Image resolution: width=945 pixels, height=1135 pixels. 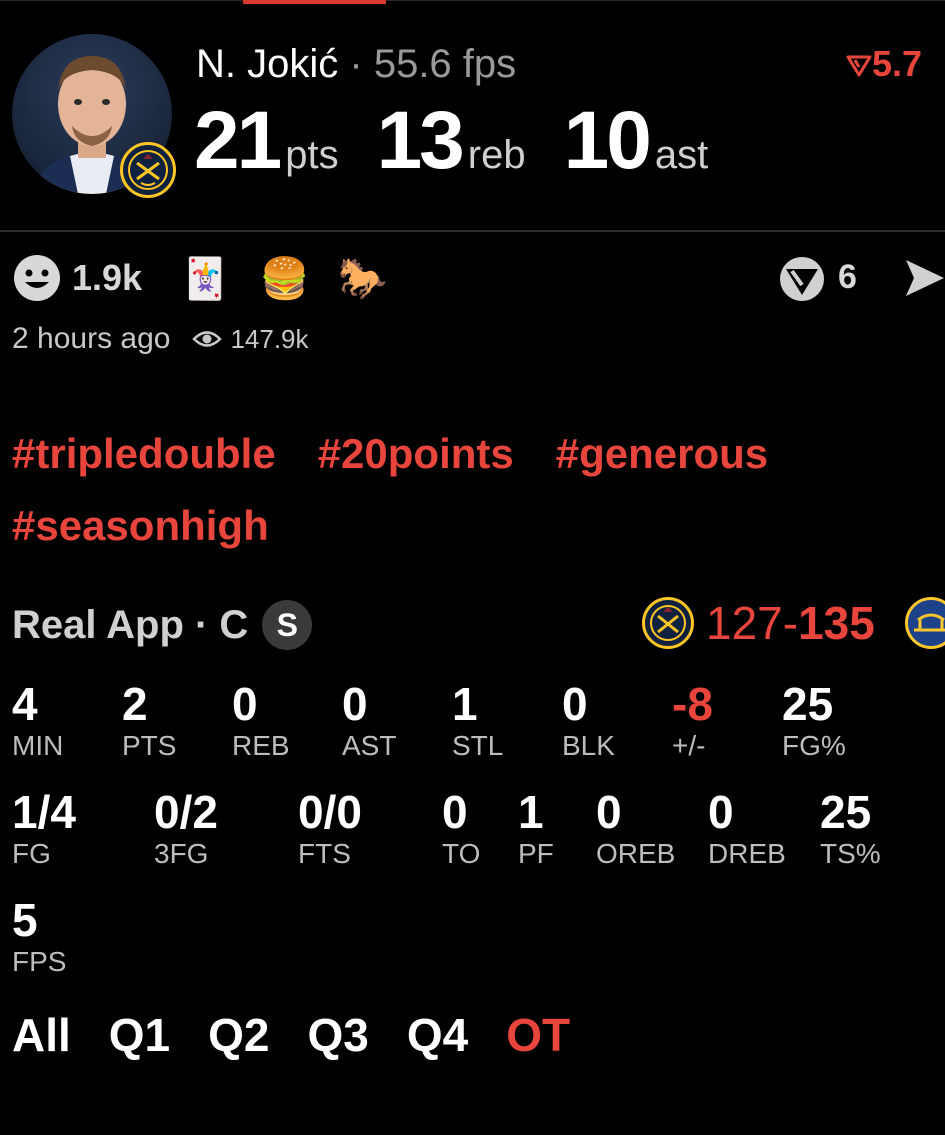 What do you see at coordinates (850, 853) in the screenshot?
I see `stat-label: TS%` at bounding box center [850, 853].